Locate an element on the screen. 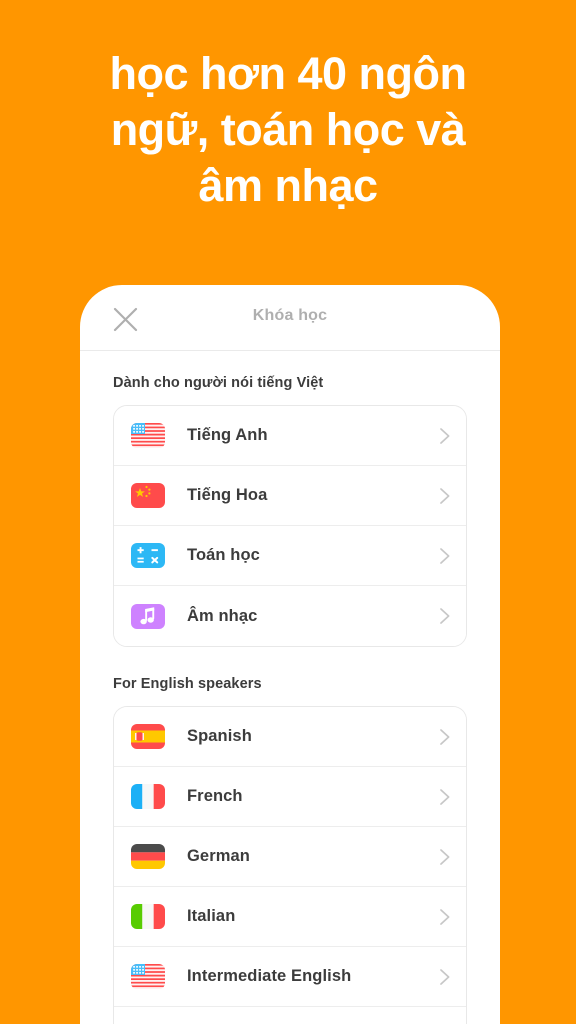  course-row: Spanish is located at coordinates (290, 737).